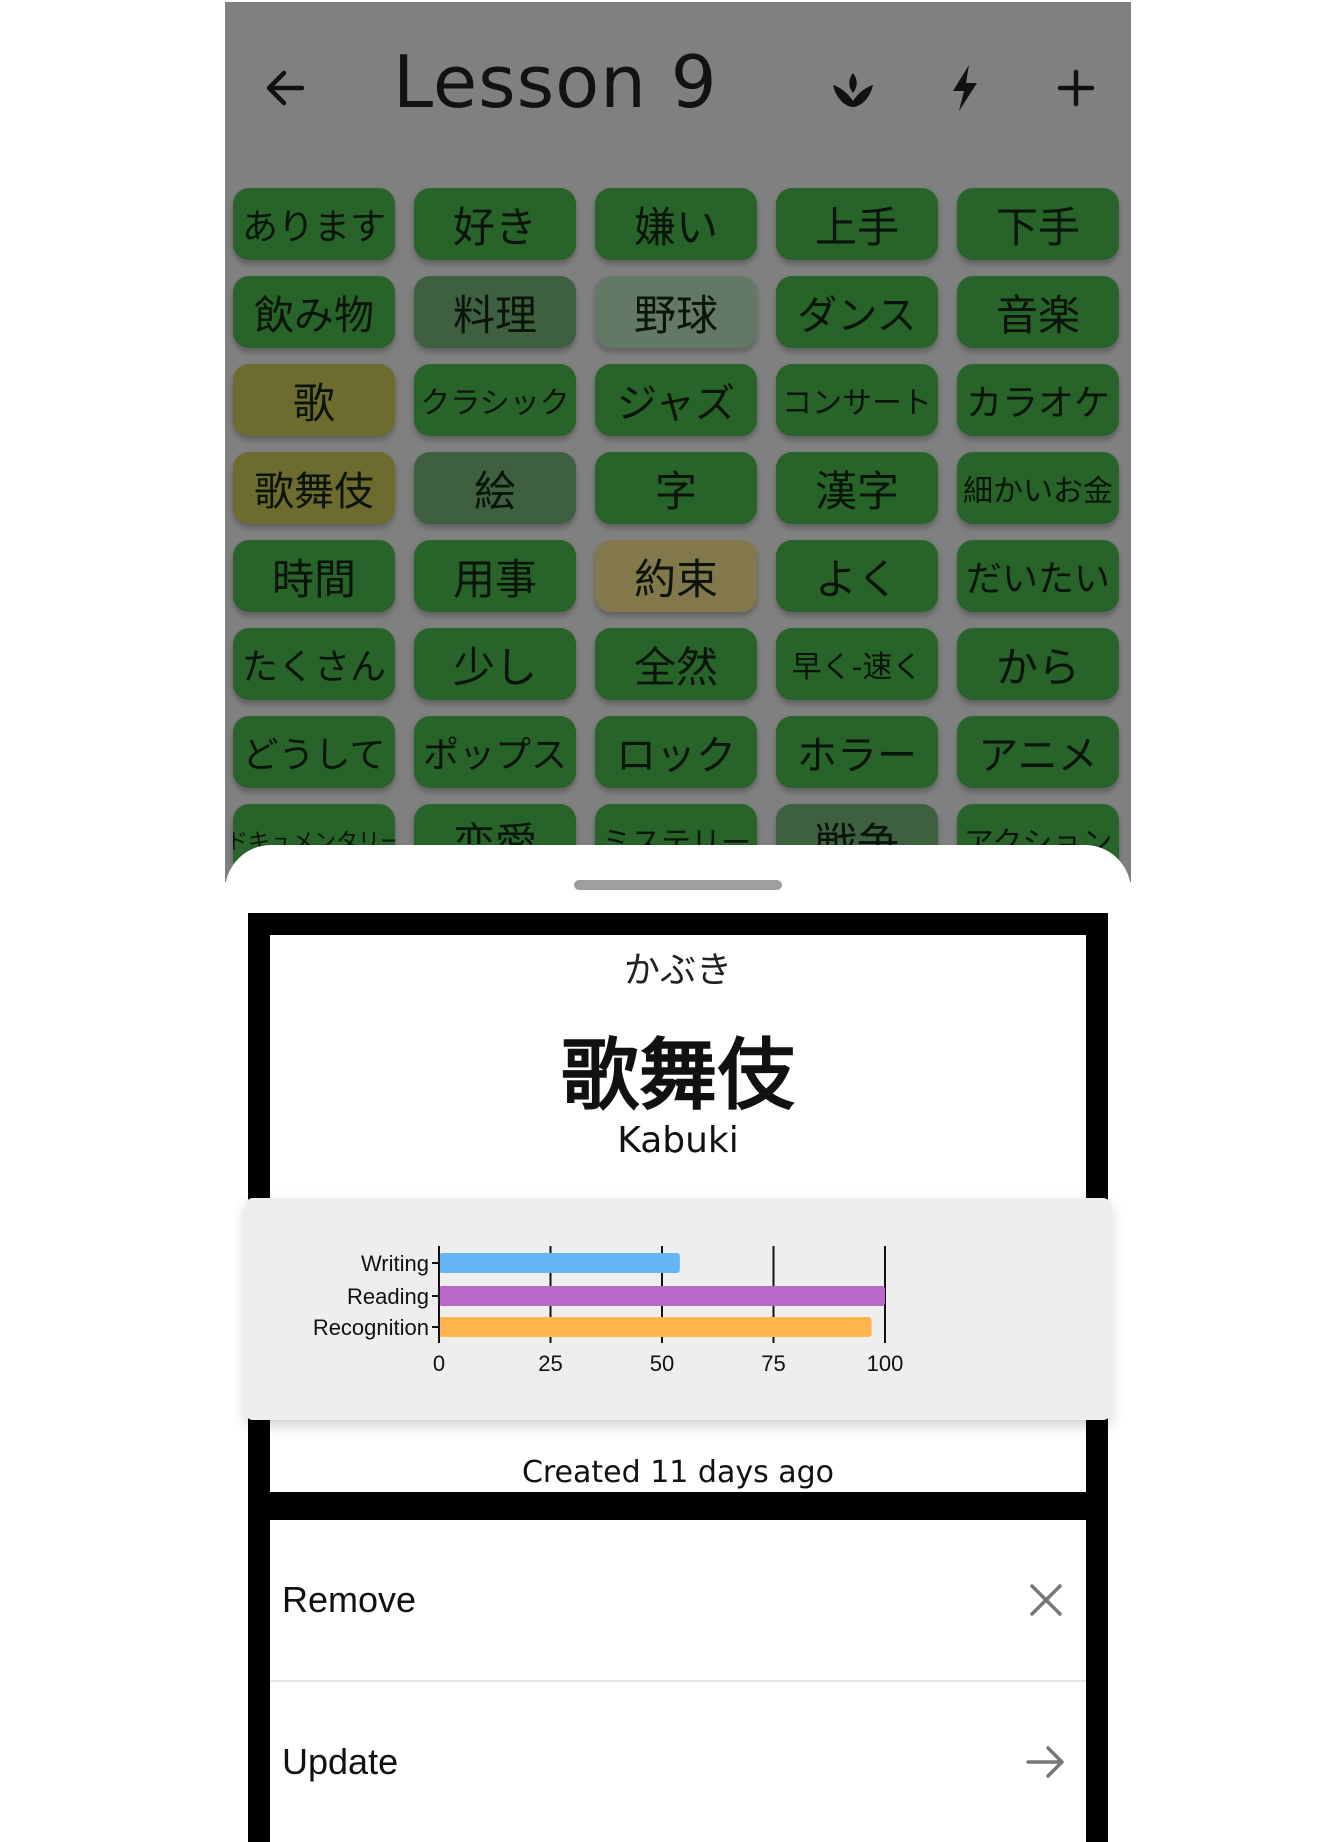  What do you see at coordinates (662, 1296) in the screenshot?
I see `bar-reading` at bounding box center [662, 1296].